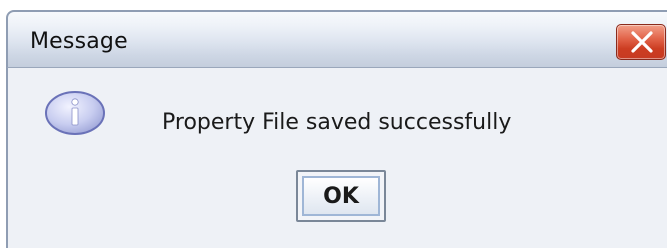 Image resolution: width=667 pixels, height=248 pixels. I want to click on close-icon, so click(642, 42).